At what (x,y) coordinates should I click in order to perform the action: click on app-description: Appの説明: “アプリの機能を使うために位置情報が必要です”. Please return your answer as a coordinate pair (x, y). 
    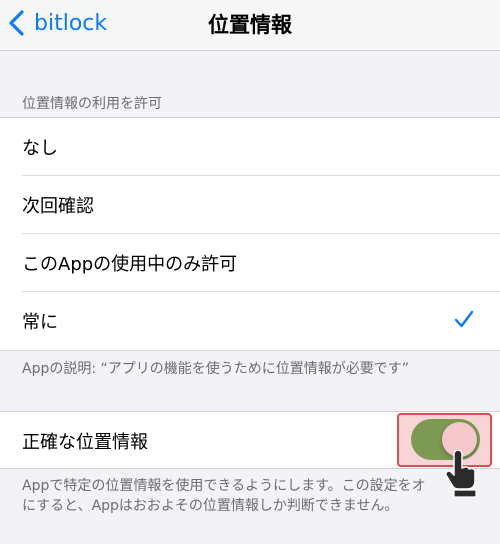
    Looking at the image, I should click on (216, 369).